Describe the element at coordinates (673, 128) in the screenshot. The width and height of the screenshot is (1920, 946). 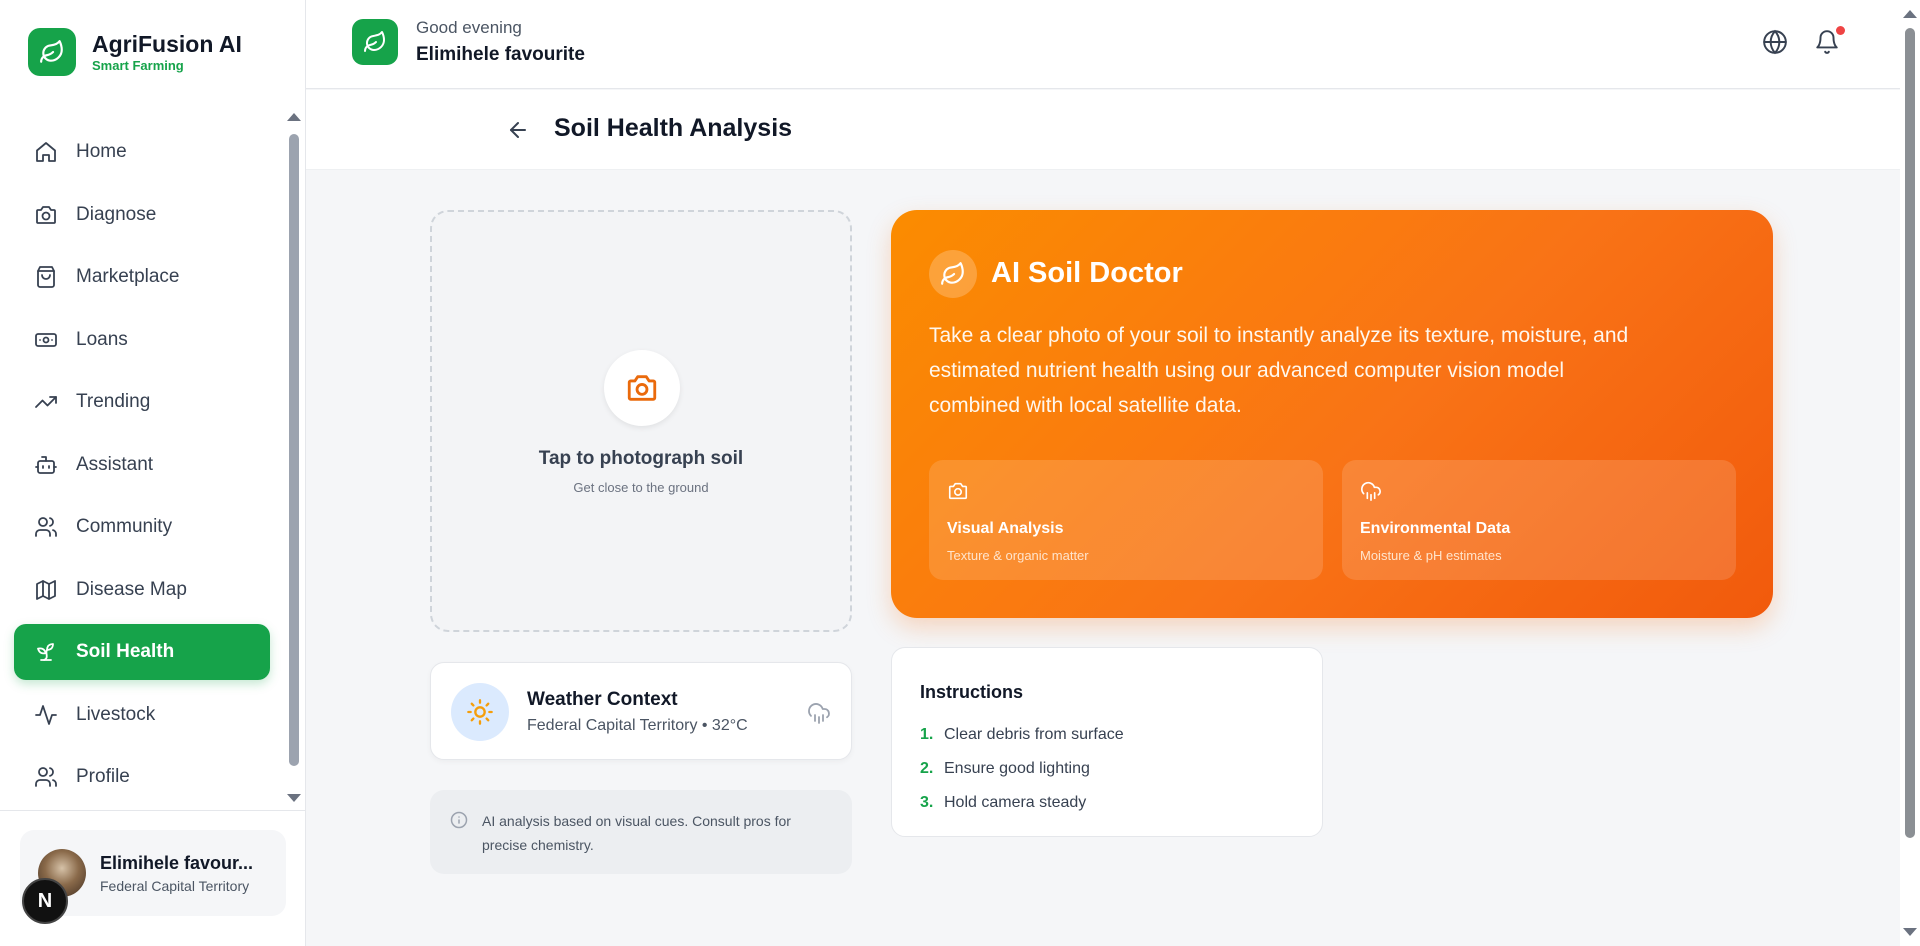
I see `page-title: Soil Health Analysis` at that location.